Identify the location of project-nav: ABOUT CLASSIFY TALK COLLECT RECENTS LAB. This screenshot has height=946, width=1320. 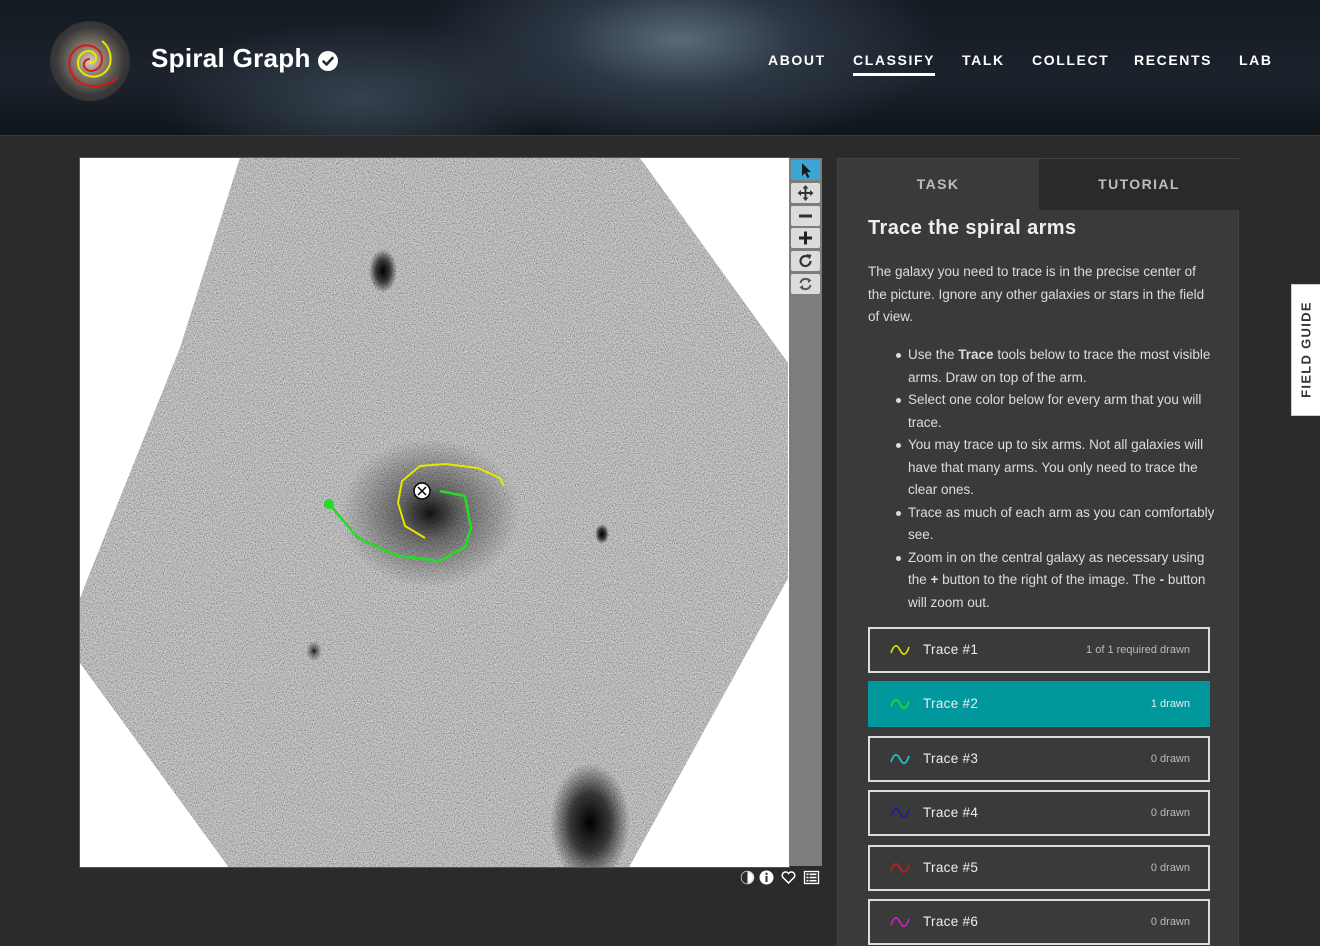
(660, 67).